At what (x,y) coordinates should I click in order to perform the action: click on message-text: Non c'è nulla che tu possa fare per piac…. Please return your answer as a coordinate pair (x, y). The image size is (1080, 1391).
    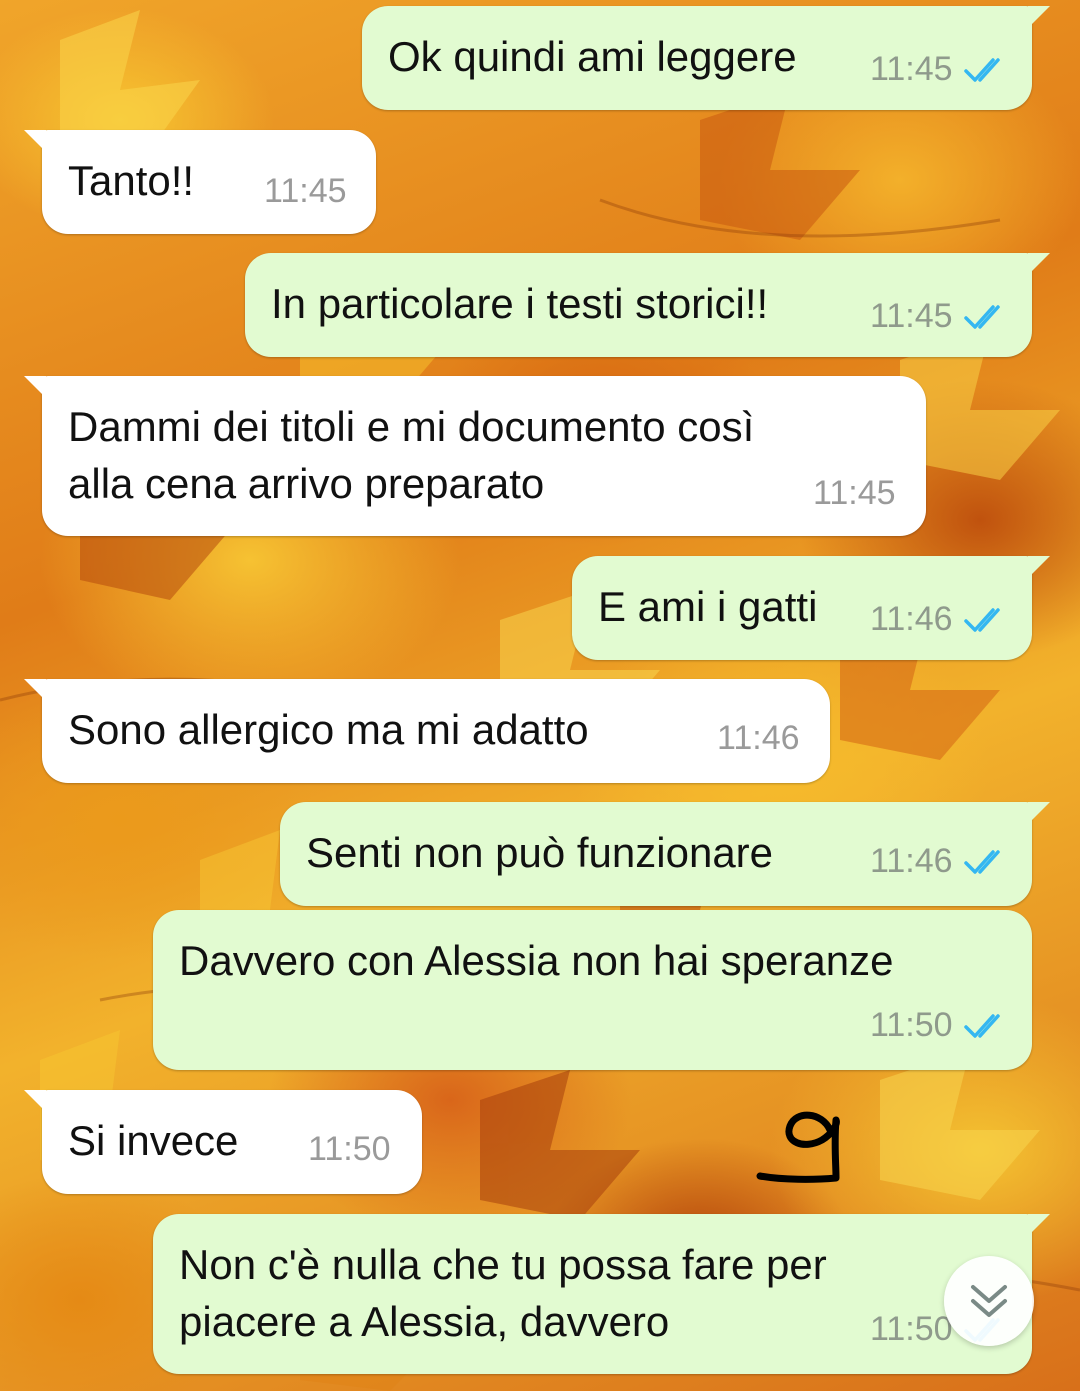
    Looking at the image, I should click on (503, 1293).